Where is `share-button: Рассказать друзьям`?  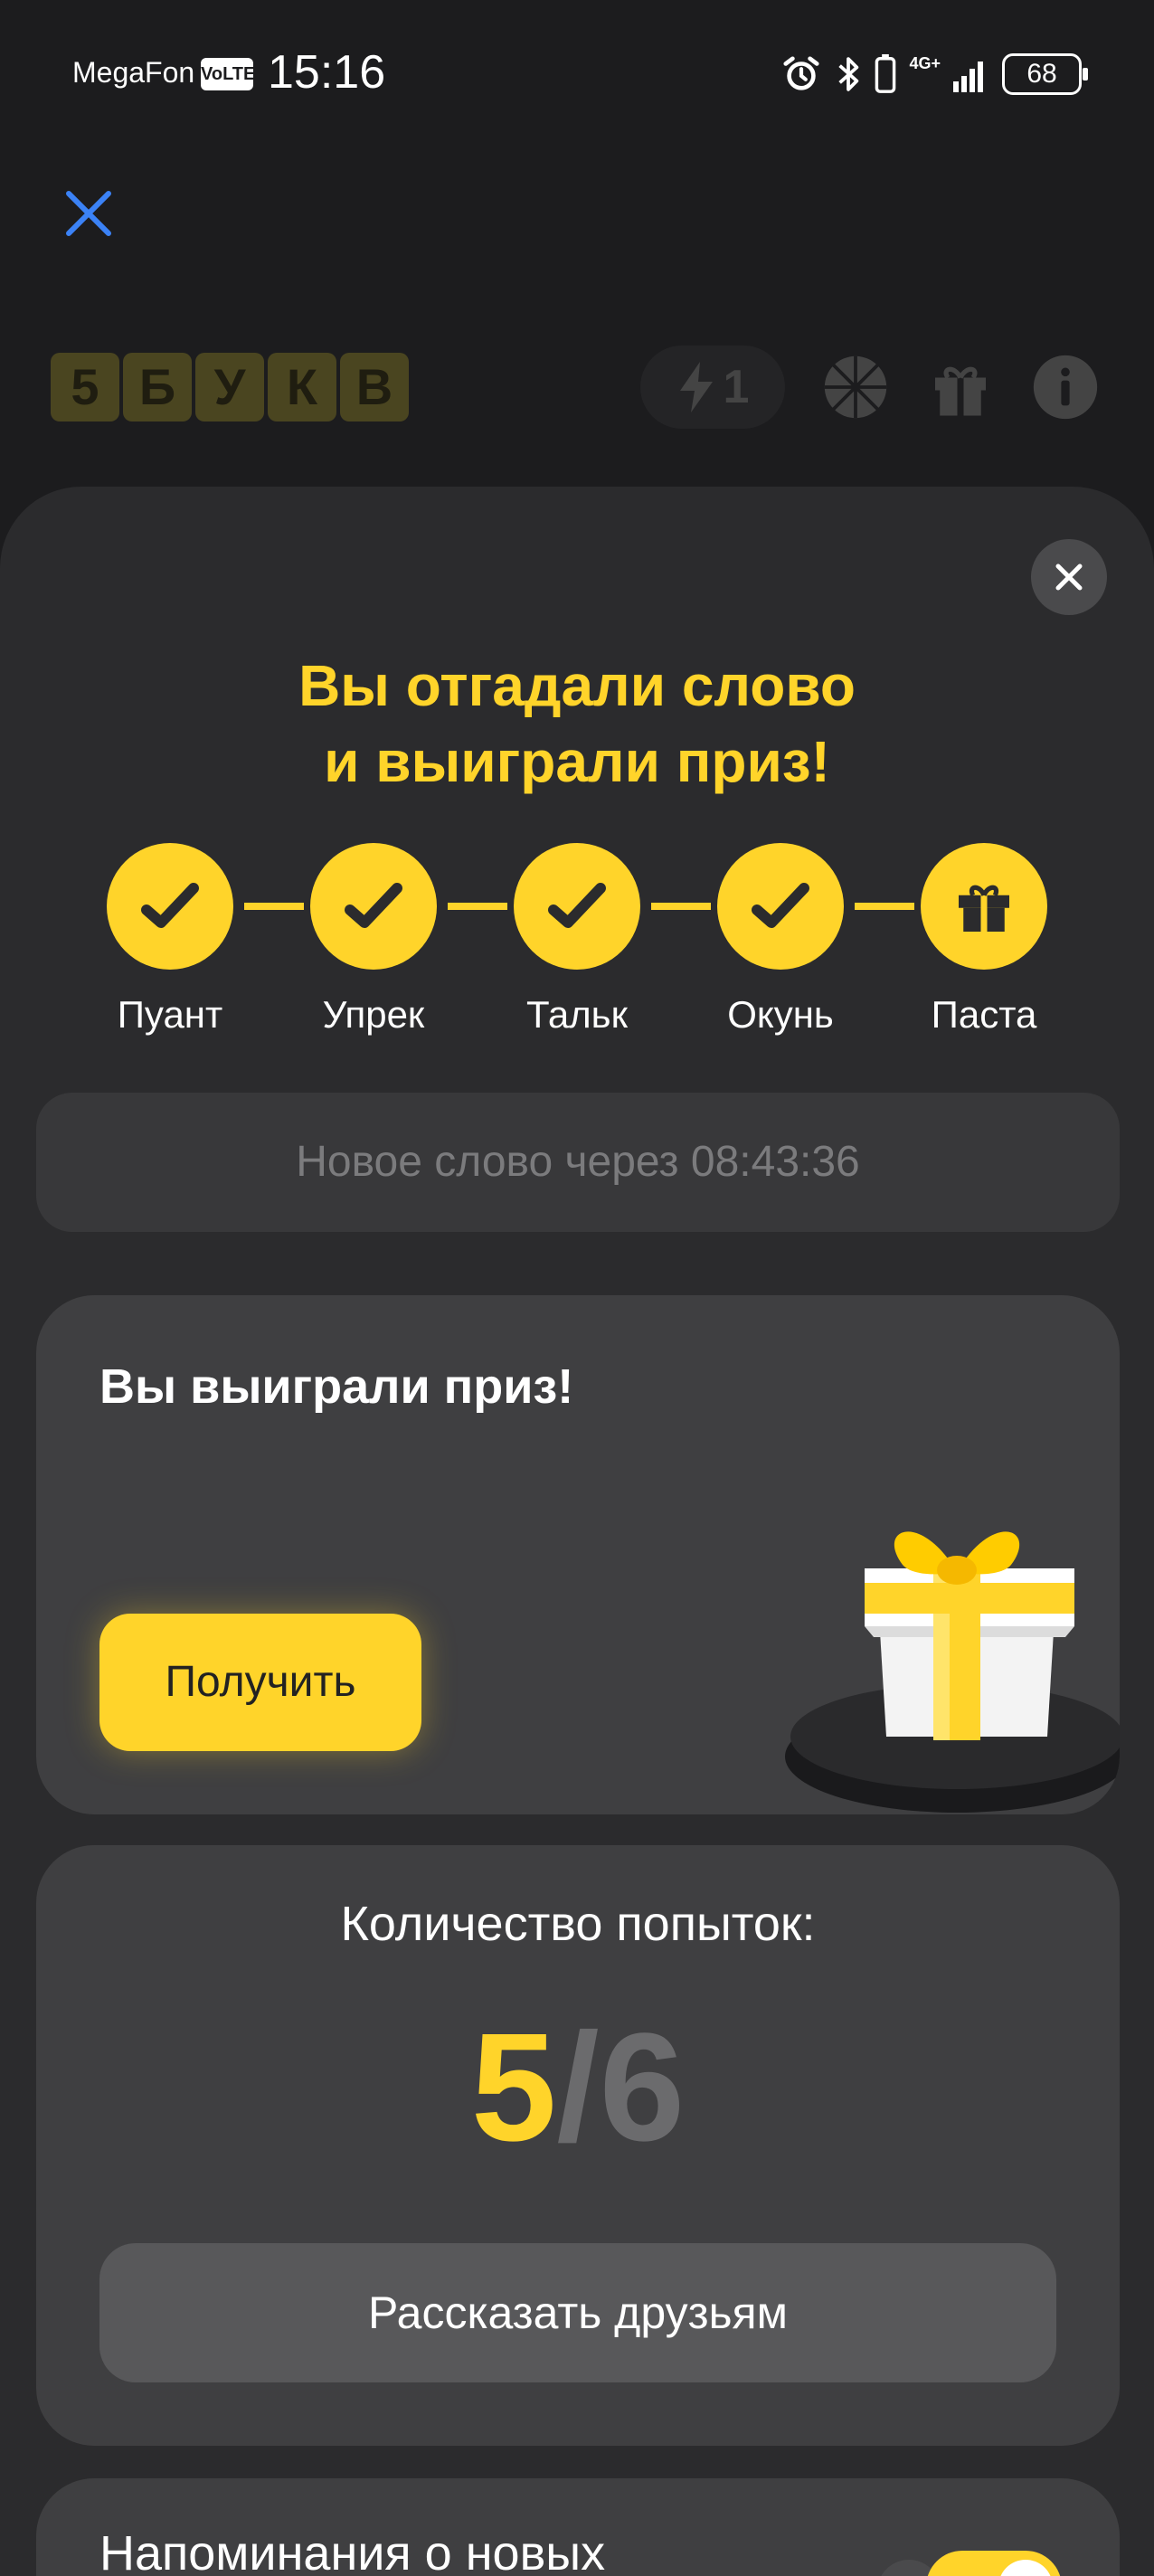
share-button: Рассказать друзьям is located at coordinates (577, 2313).